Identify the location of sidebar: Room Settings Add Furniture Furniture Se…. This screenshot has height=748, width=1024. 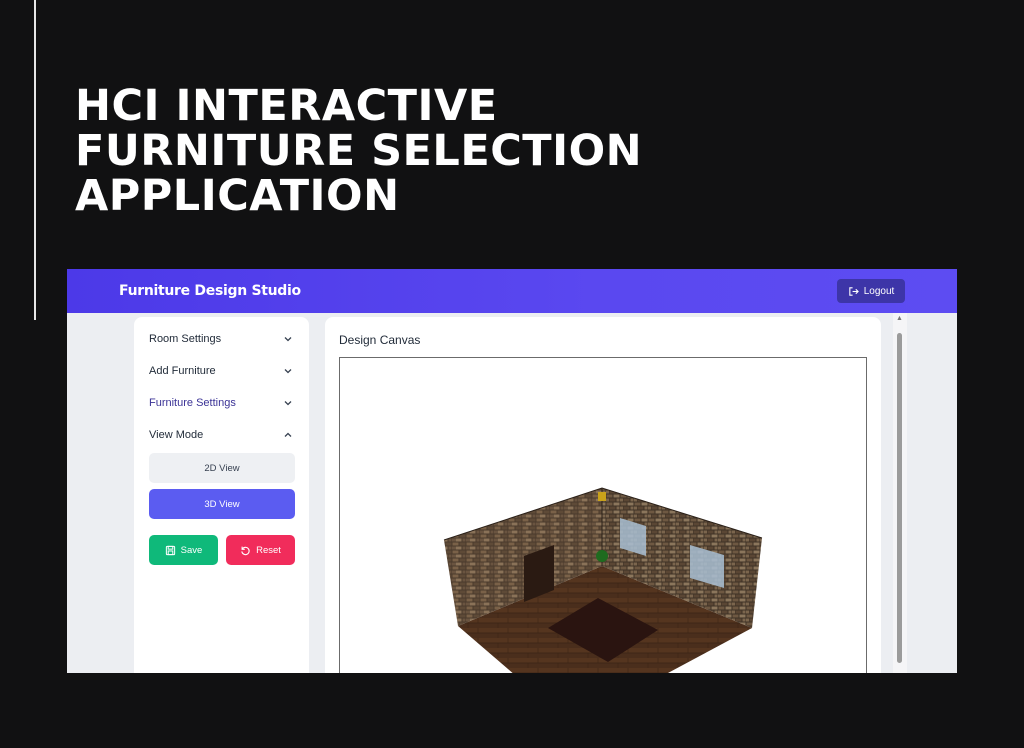
(221, 495).